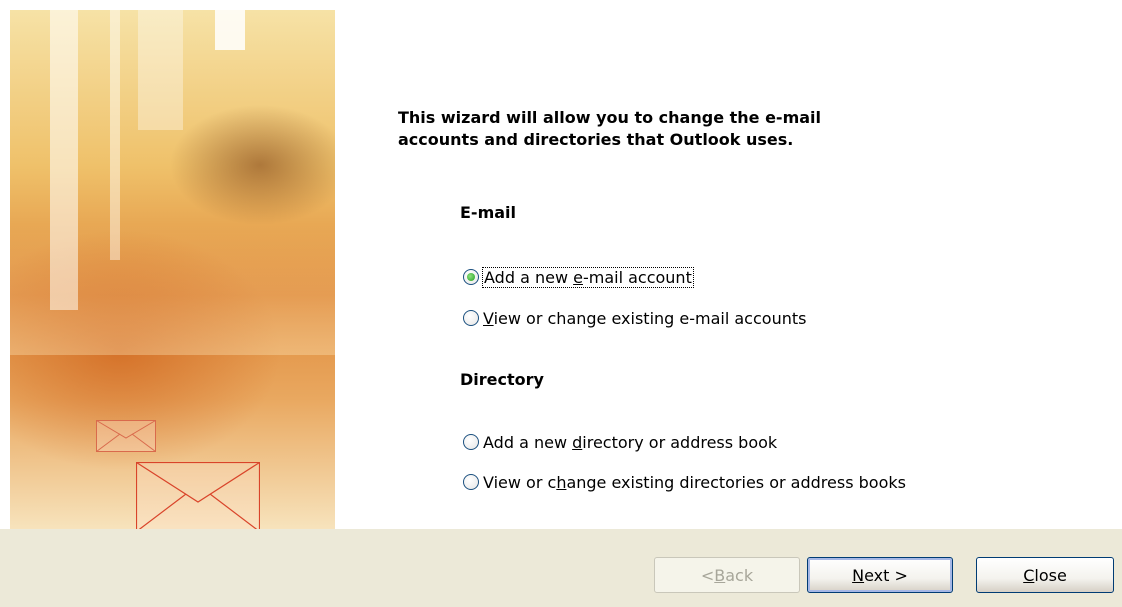 The image size is (1122, 607). What do you see at coordinates (561, 568) in the screenshot?
I see `wizard-button-bar: < Back Next > Close` at bounding box center [561, 568].